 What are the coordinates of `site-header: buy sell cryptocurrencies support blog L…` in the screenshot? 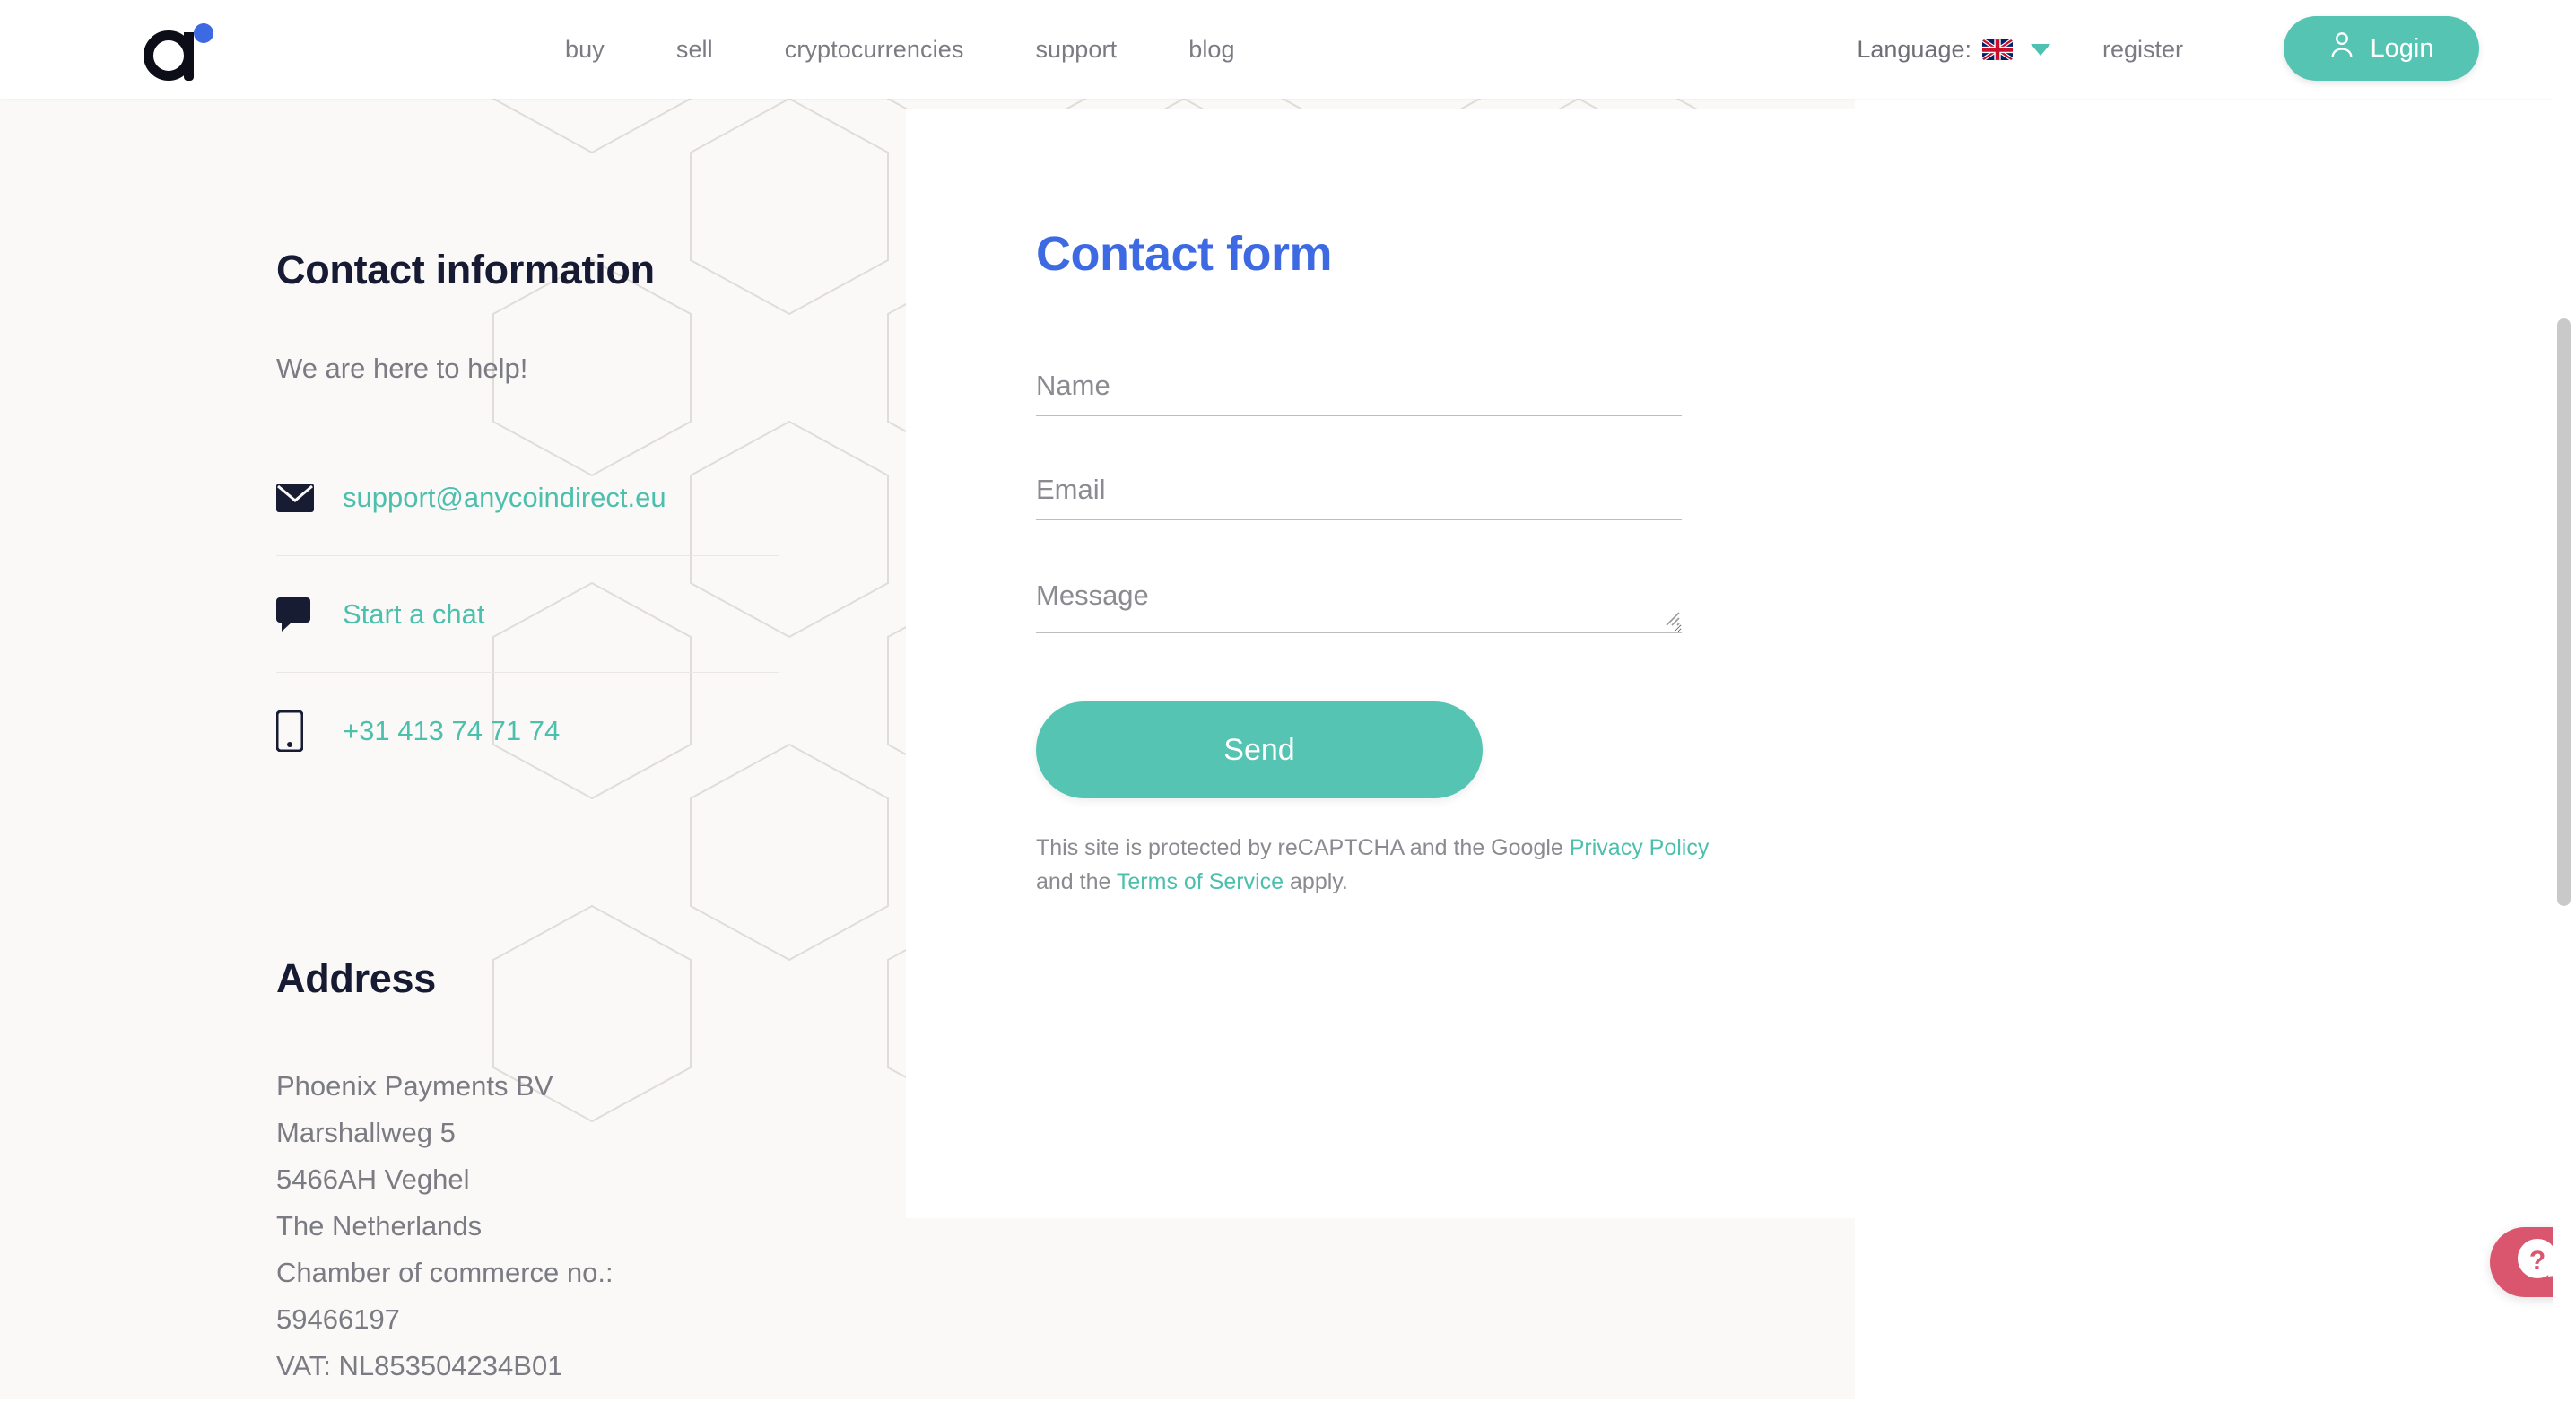 It's located at (1288, 49).